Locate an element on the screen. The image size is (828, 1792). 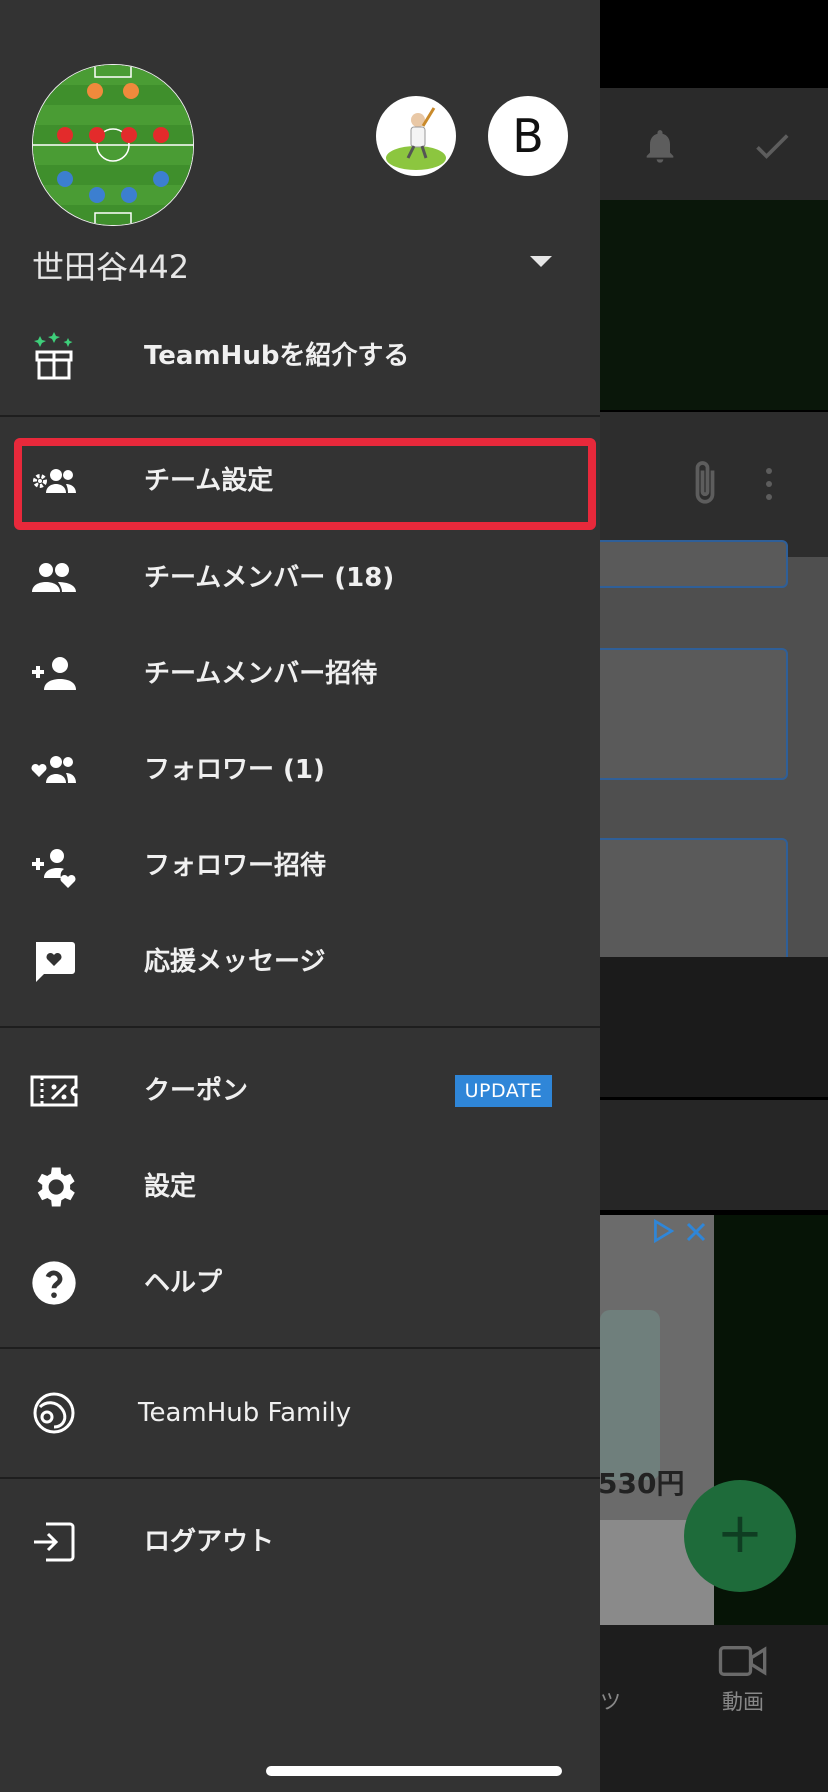
menu-label: ログアウト is located at coordinates (209, 1542).